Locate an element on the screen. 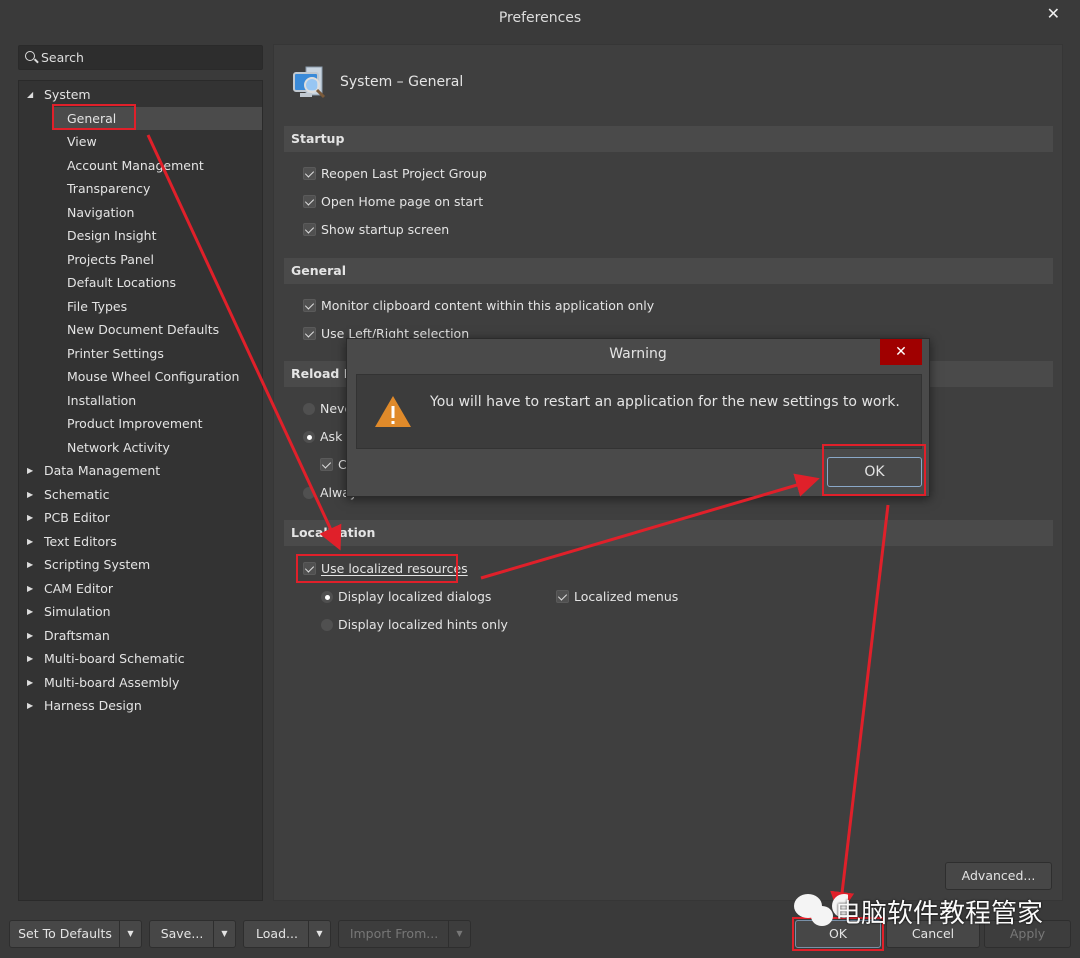 This screenshot has width=1080, height=958. tree-item-label: Projects Panel is located at coordinates (110, 259).